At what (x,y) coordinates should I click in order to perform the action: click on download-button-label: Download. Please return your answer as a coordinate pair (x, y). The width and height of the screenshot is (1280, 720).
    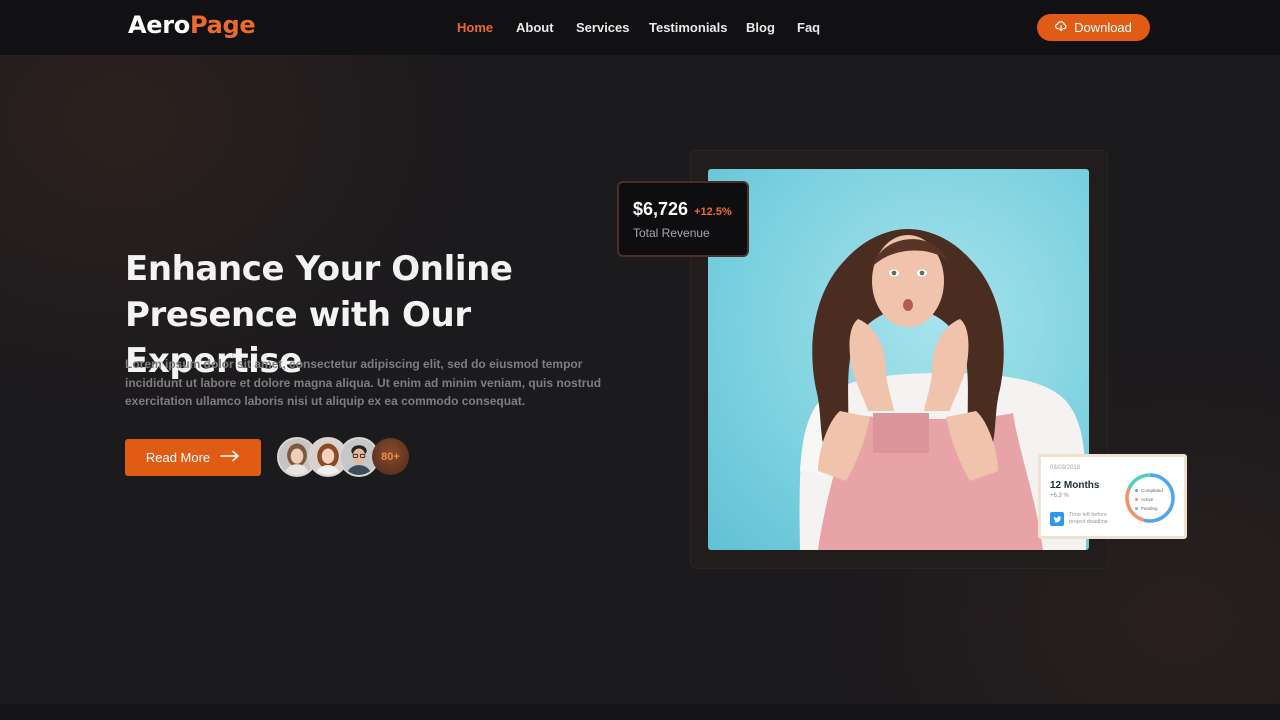
    Looking at the image, I should click on (1103, 27).